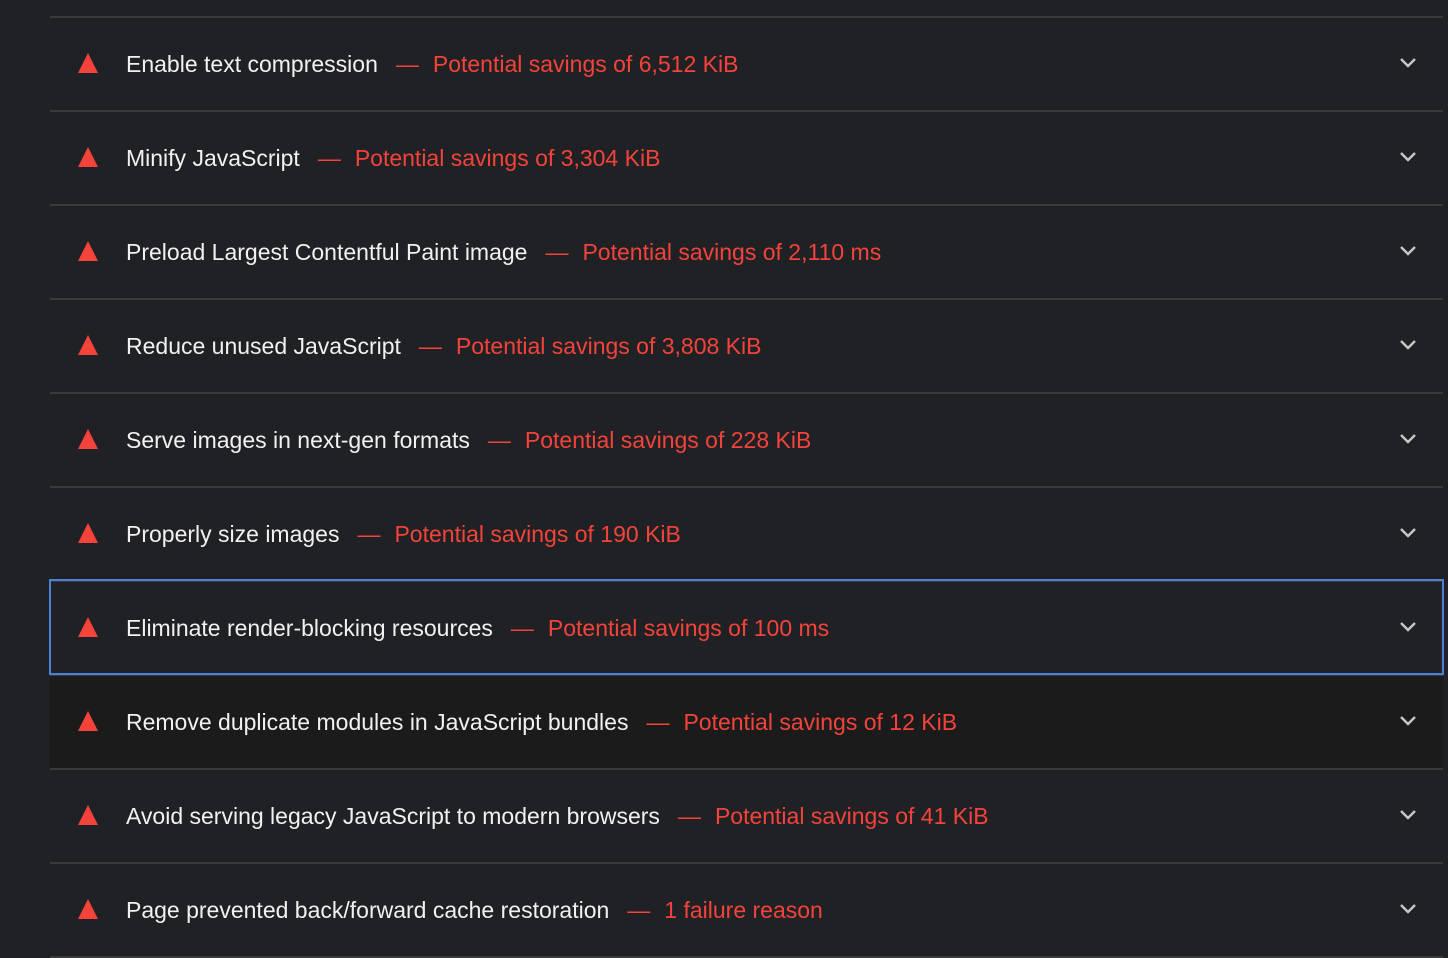 The height and width of the screenshot is (958, 1448). What do you see at coordinates (263, 346) in the screenshot?
I see `audit-title-text: Reduce unused JavaScript` at bounding box center [263, 346].